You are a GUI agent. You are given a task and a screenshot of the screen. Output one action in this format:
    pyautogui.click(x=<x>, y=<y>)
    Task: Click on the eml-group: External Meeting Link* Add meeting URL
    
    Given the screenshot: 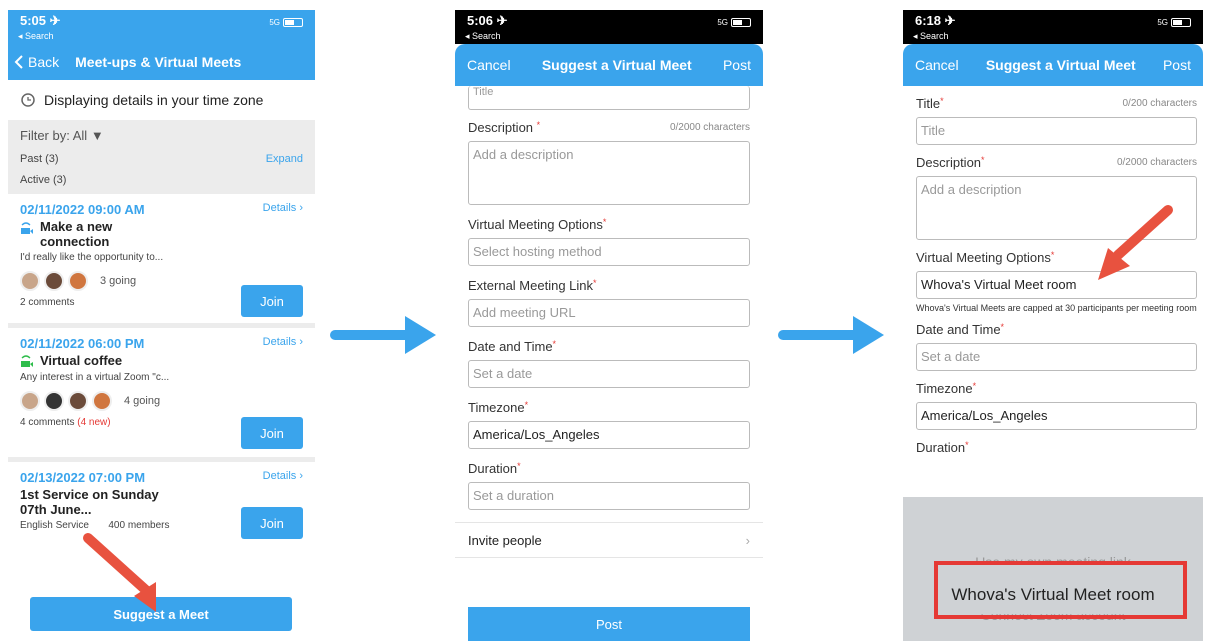 What is the action you would take?
    pyautogui.click(x=609, y=302)
    